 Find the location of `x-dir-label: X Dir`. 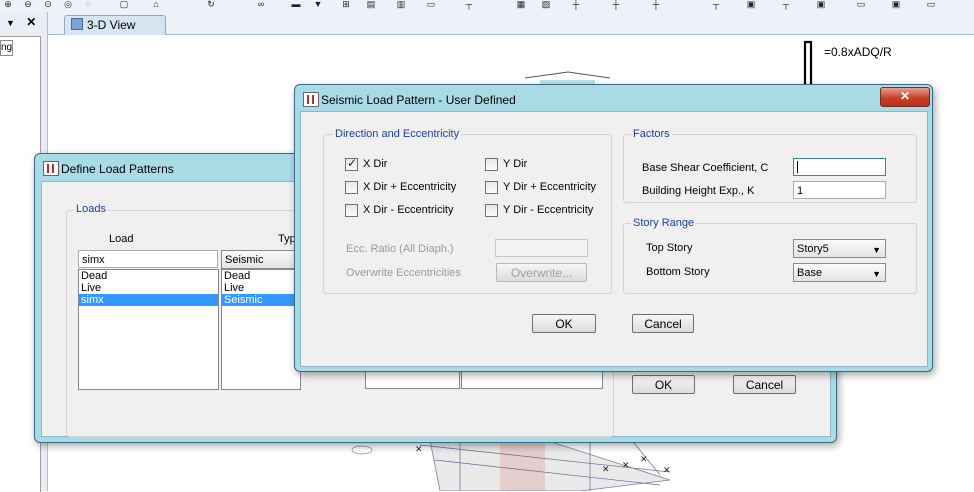

x-dir-label: X Dir is located at coordinates (375, 164).